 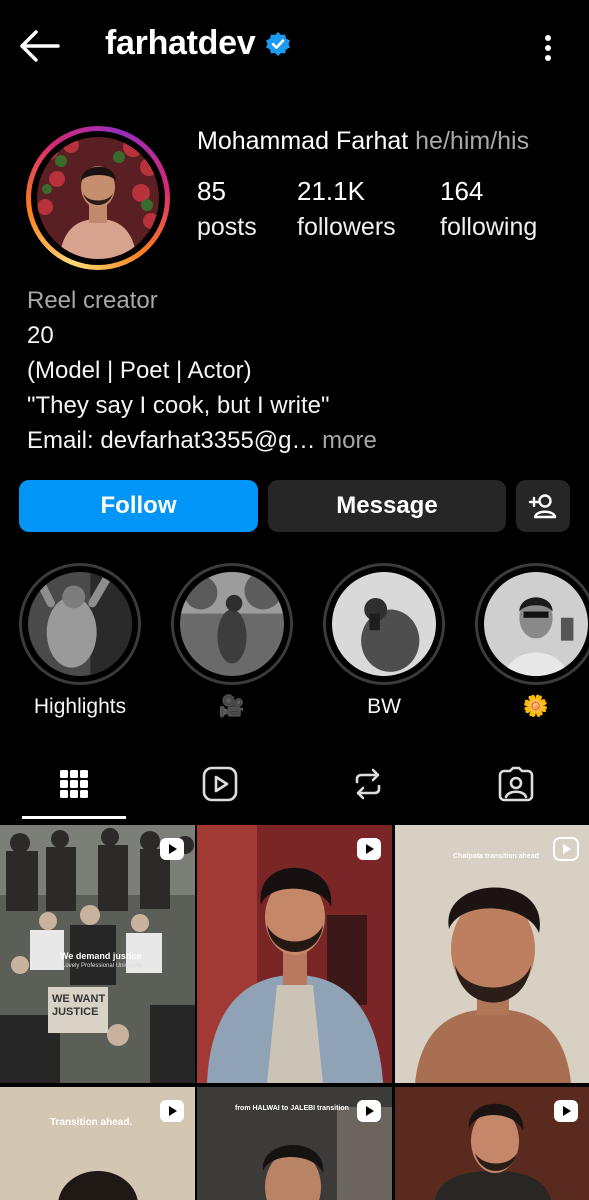 What do you see at coordinates (139, 370) in the screenshot?
I see `bio-line: (Model | Poet | Actor)` at bounding box center [139, 370].